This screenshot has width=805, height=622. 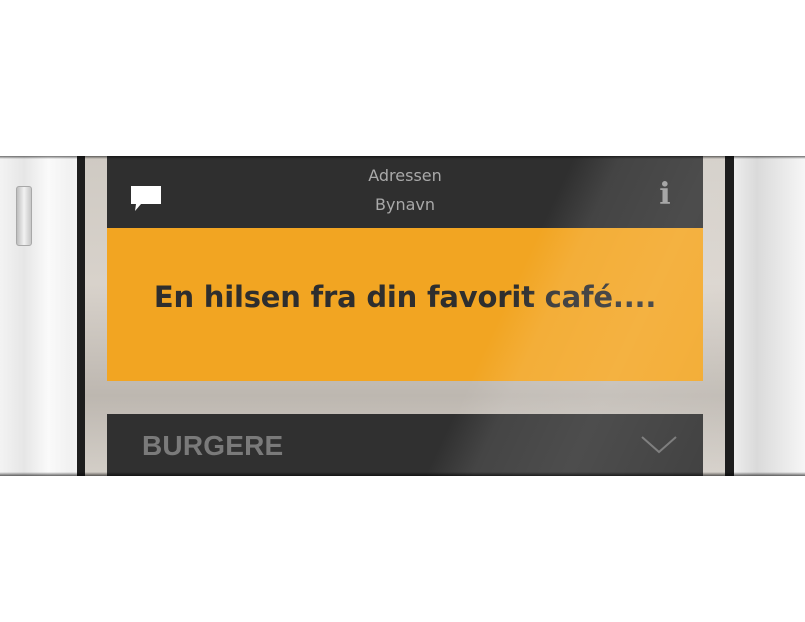 I want to click on phone-side-button, so click(x=24, y=216).